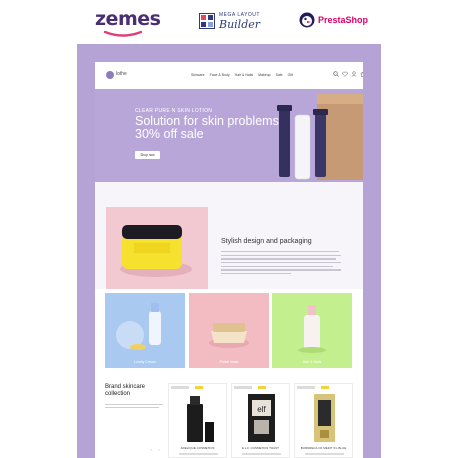 This screenshot has height=458, width=458. Describe the element at coordinates (240, 24) in the screenshot. I see `builder-wordmark: Builder` at that location.